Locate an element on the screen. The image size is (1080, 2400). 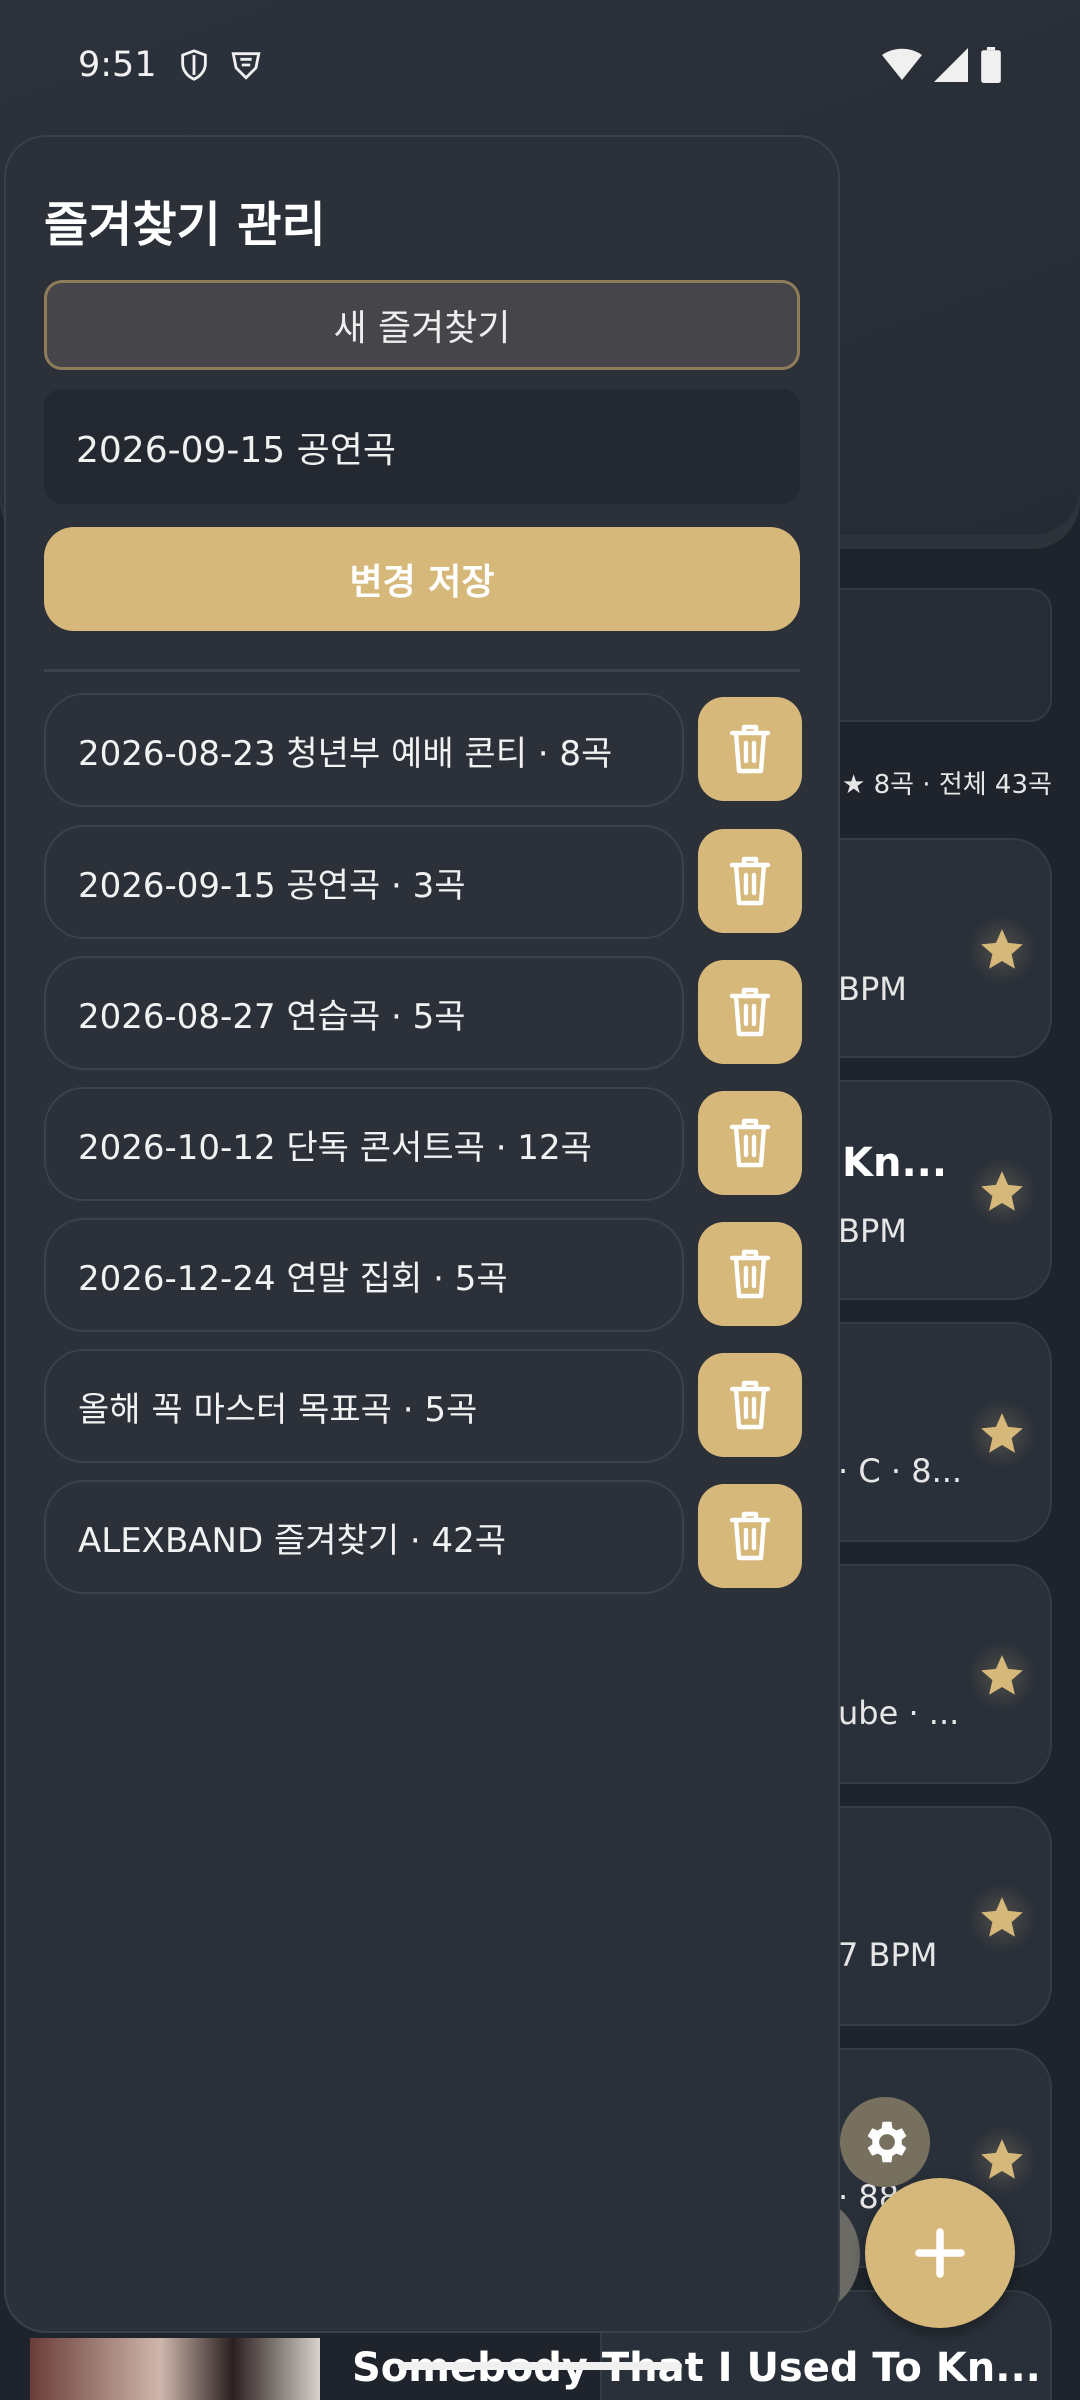
favorite-row: 2026-08-27 연습곡 · 5곡 is located at coordinates (423, 1013).